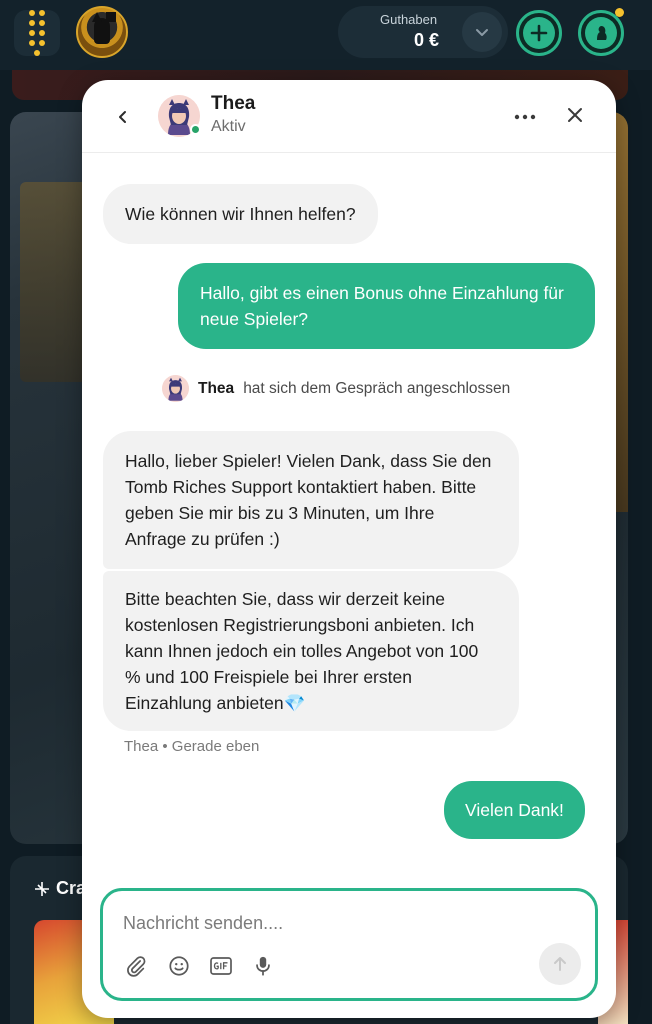  I want to click on emoji-icon, so click(179, 966).